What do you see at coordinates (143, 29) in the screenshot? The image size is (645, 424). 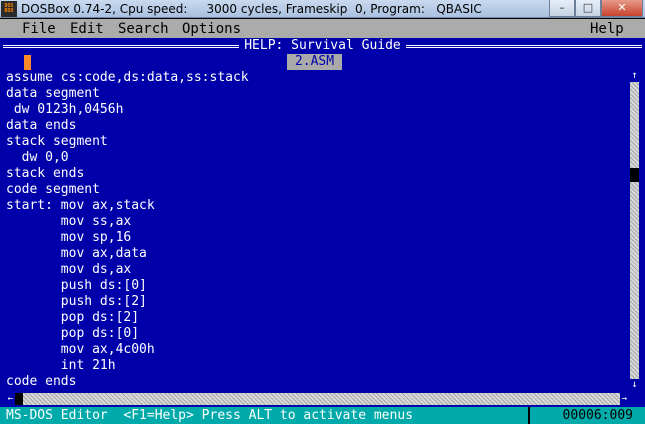 I see `menu-search: Search` at bounding box center [143, 29].